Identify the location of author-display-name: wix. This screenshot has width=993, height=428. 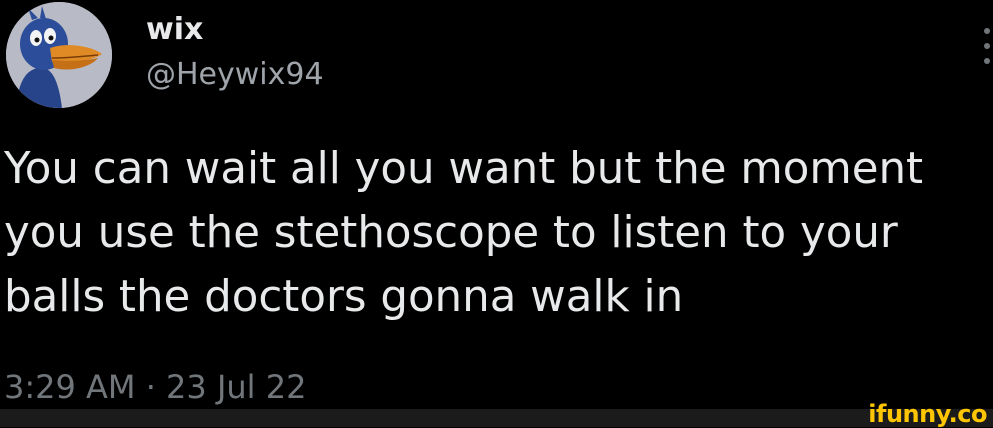
(174, 30).